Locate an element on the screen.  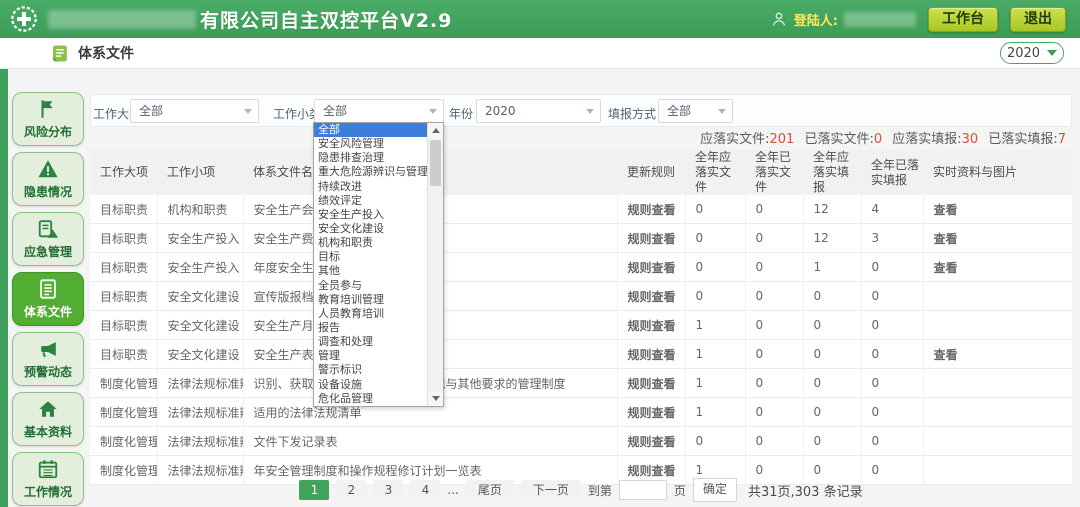
next-page-button: 下一页 is located at coordinates (550, 490).